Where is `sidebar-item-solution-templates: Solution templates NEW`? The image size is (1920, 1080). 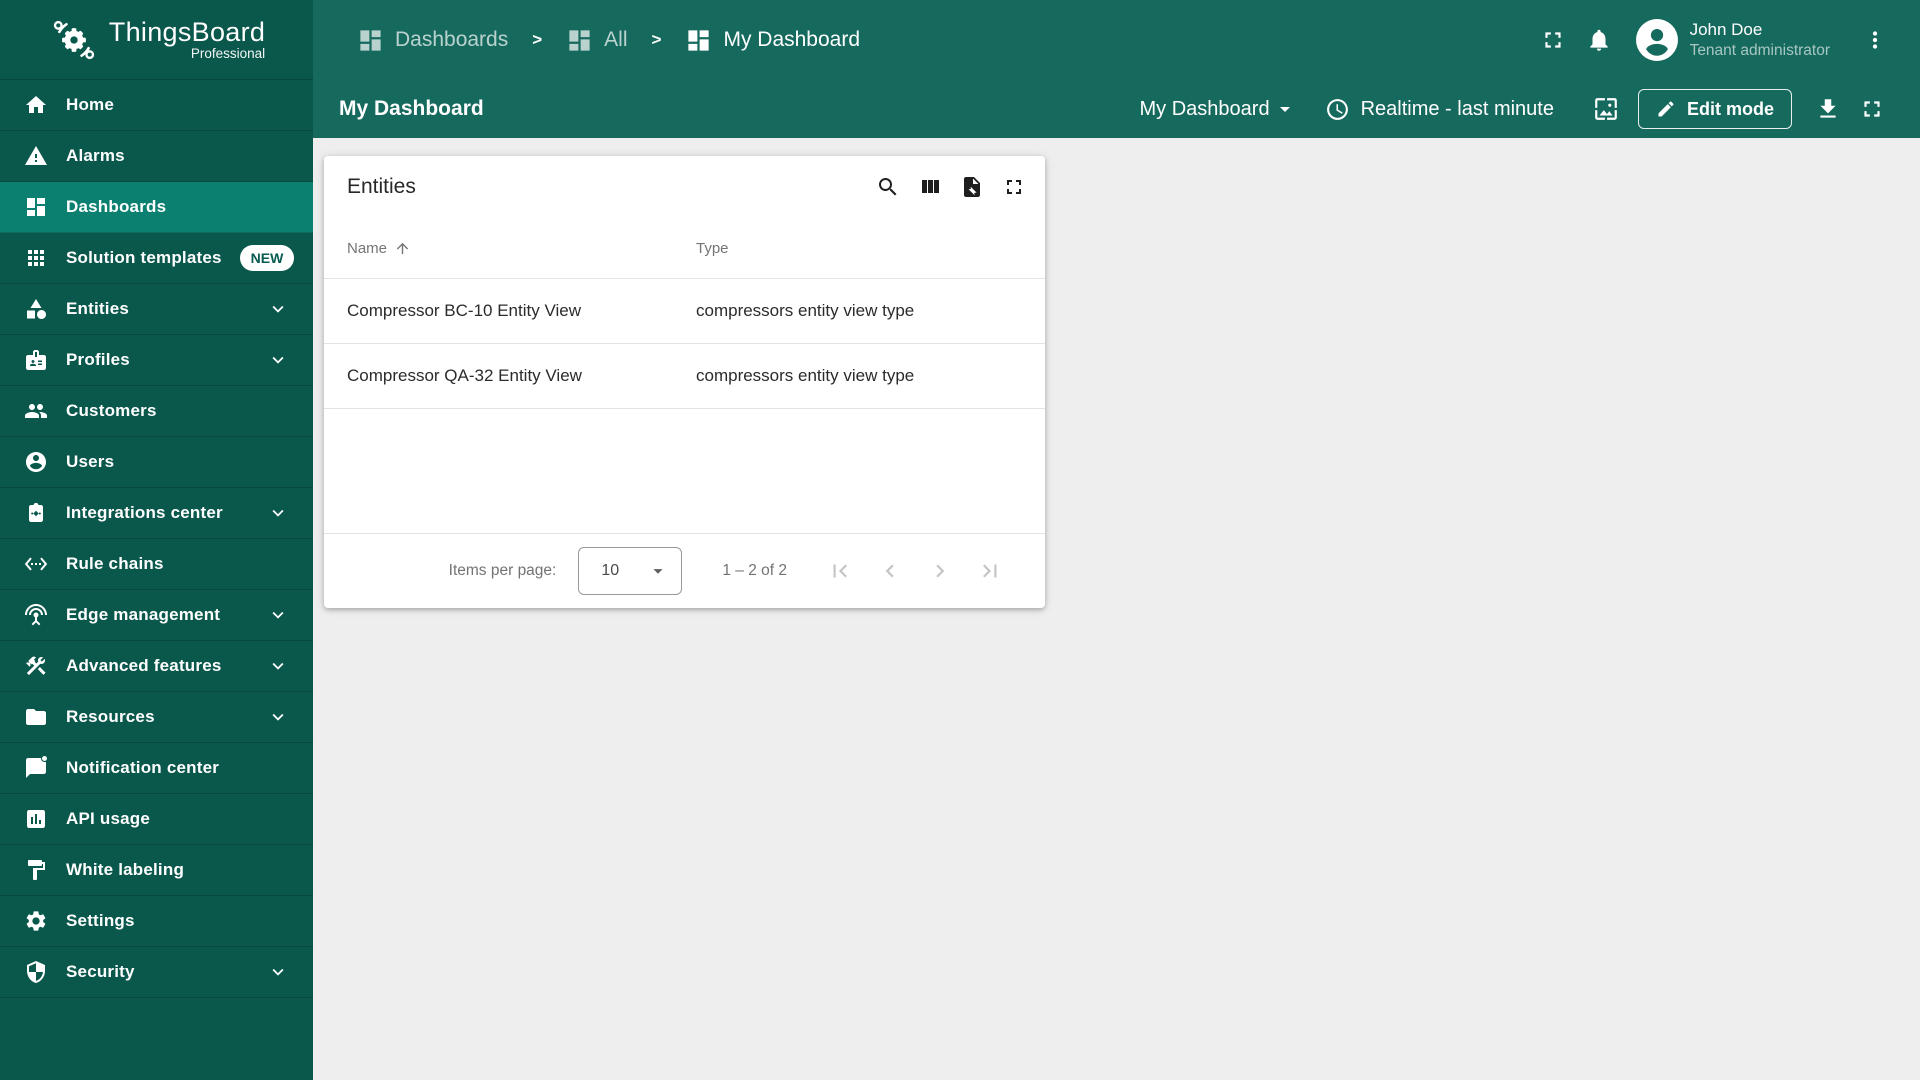
sidebar-item-solution-templates: Solution templates NEW is located at coordinates (156, 258).